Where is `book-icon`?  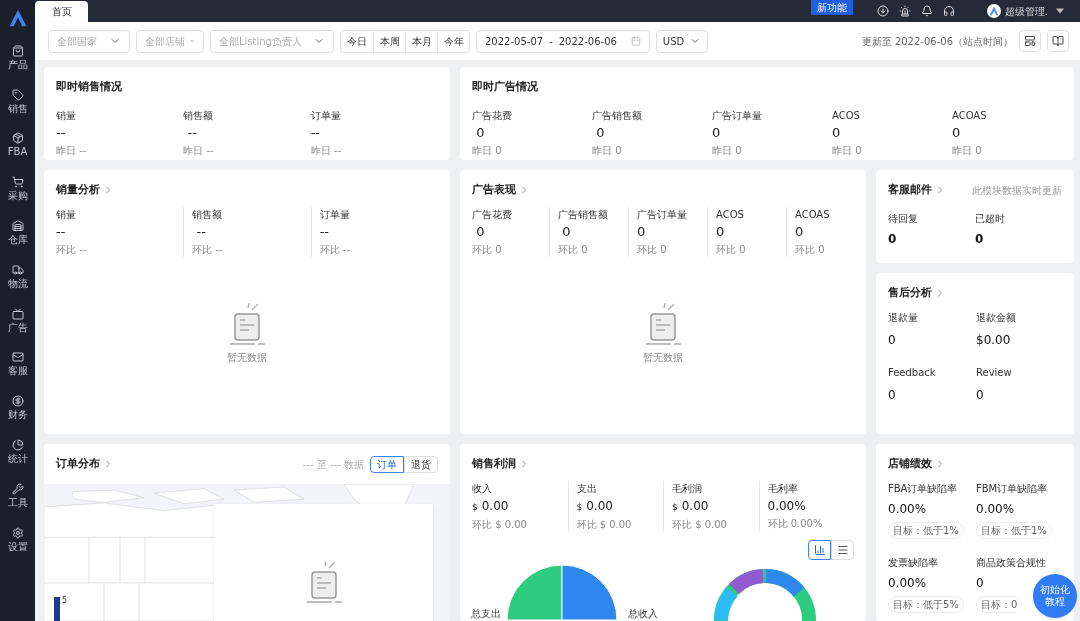 book-icon is located at coordinates (1058, 41).